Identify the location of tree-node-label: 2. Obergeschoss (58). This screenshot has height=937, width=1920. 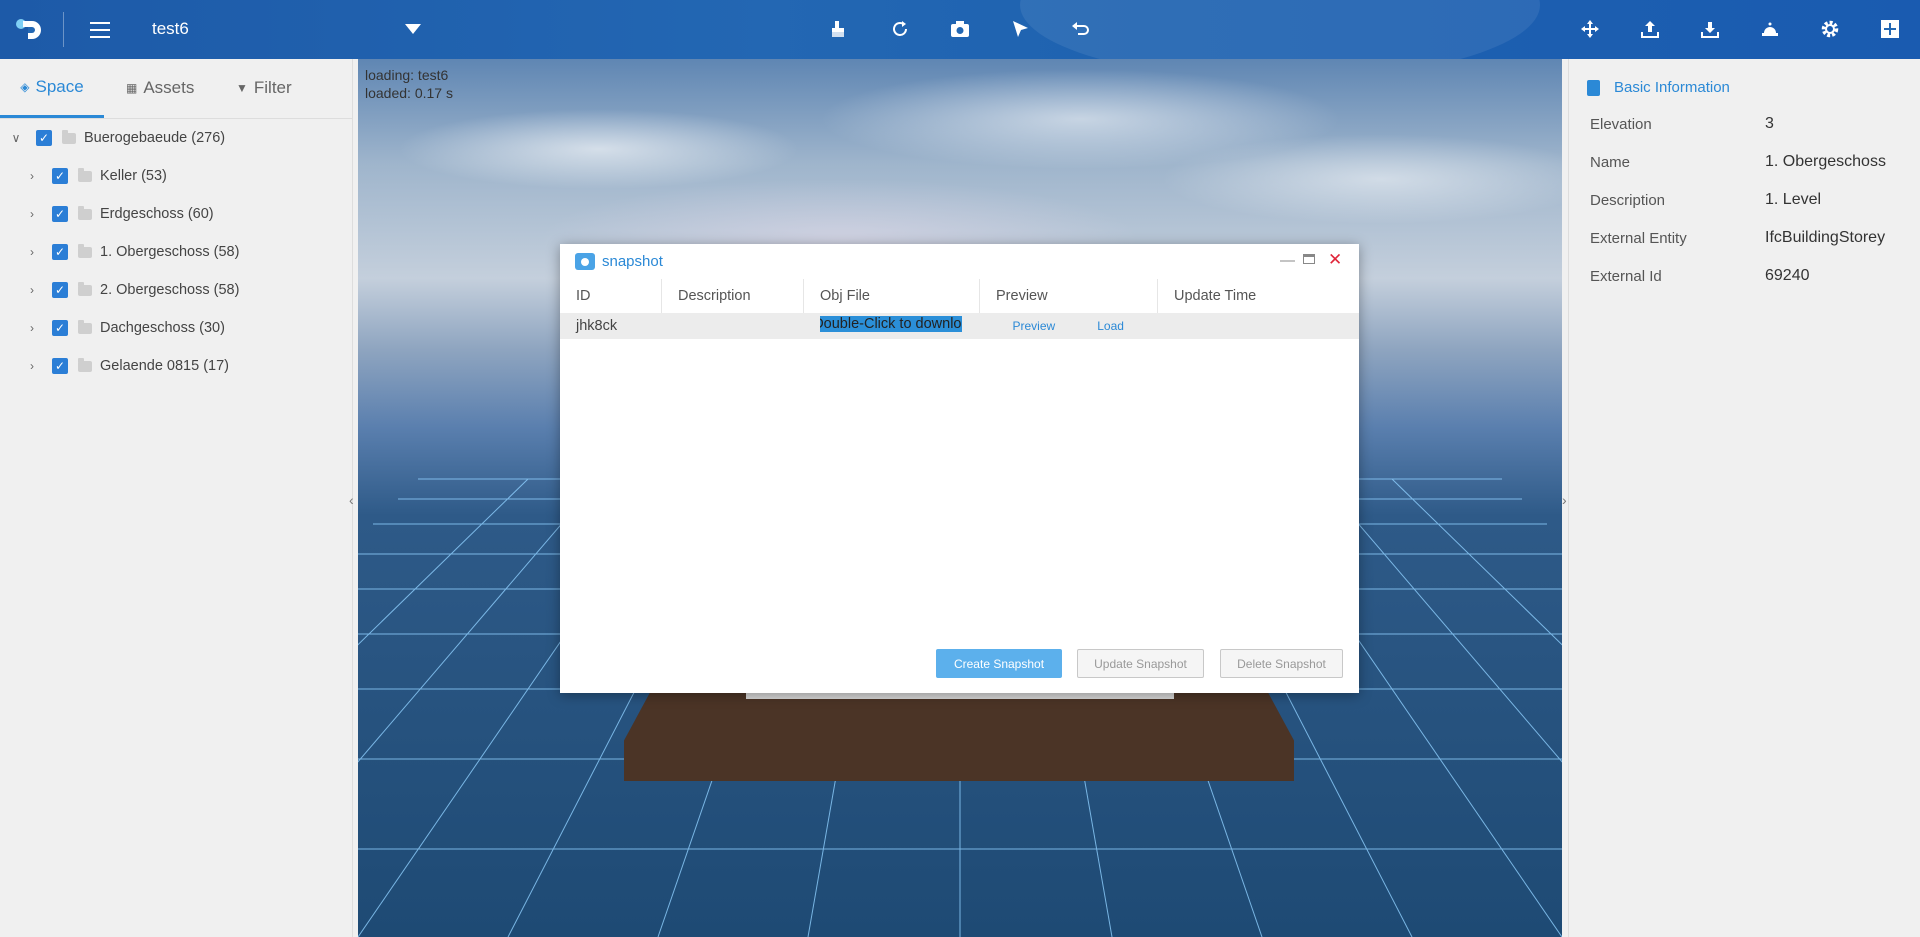
(170, 290).